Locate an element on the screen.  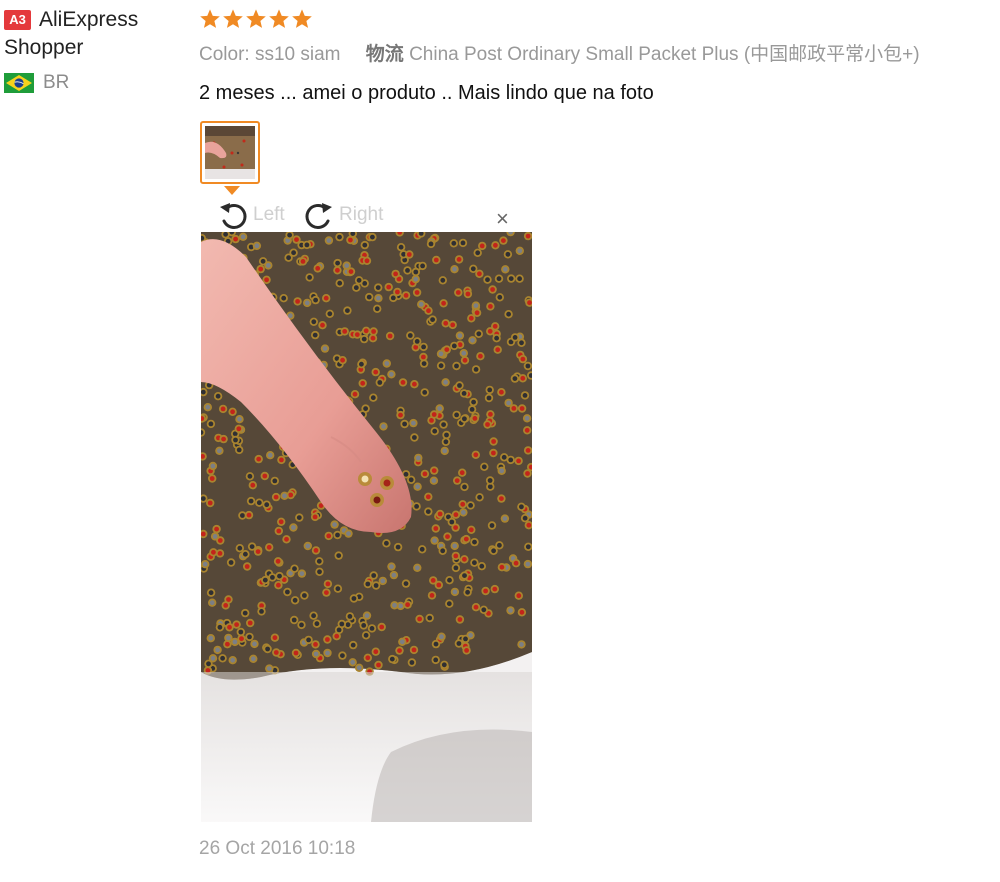
brazil-flag-icon is located at coordinates (19, 83).